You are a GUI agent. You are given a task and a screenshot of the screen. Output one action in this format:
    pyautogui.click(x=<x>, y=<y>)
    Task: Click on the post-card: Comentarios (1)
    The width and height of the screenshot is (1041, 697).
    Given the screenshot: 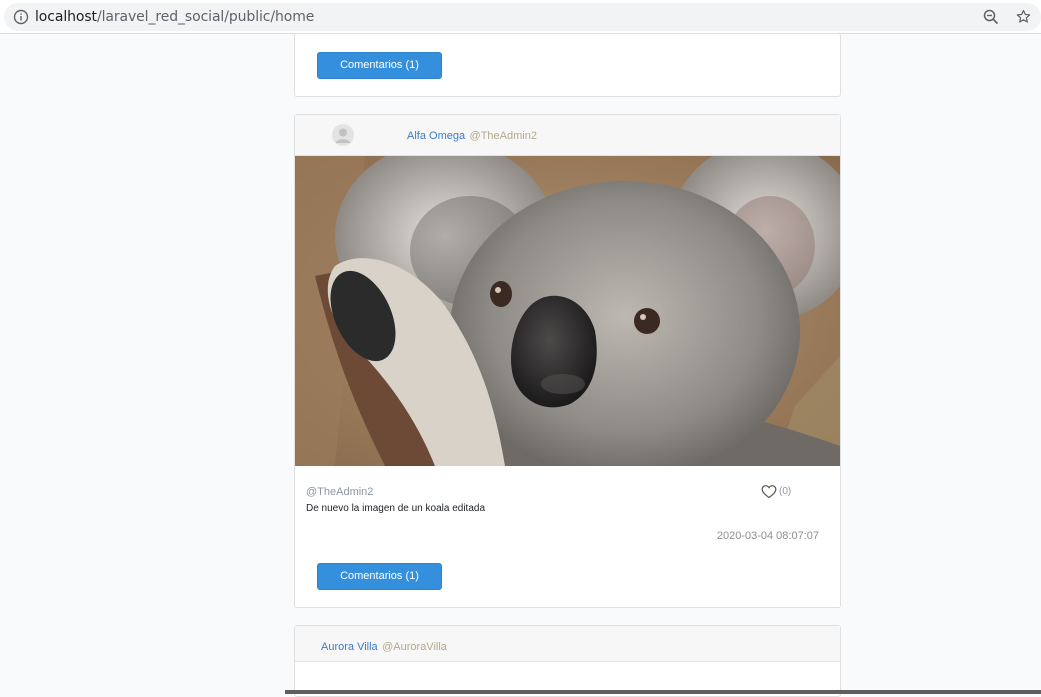 What is the action you would take?
    pyautogui.click(x=567, y=65)
    